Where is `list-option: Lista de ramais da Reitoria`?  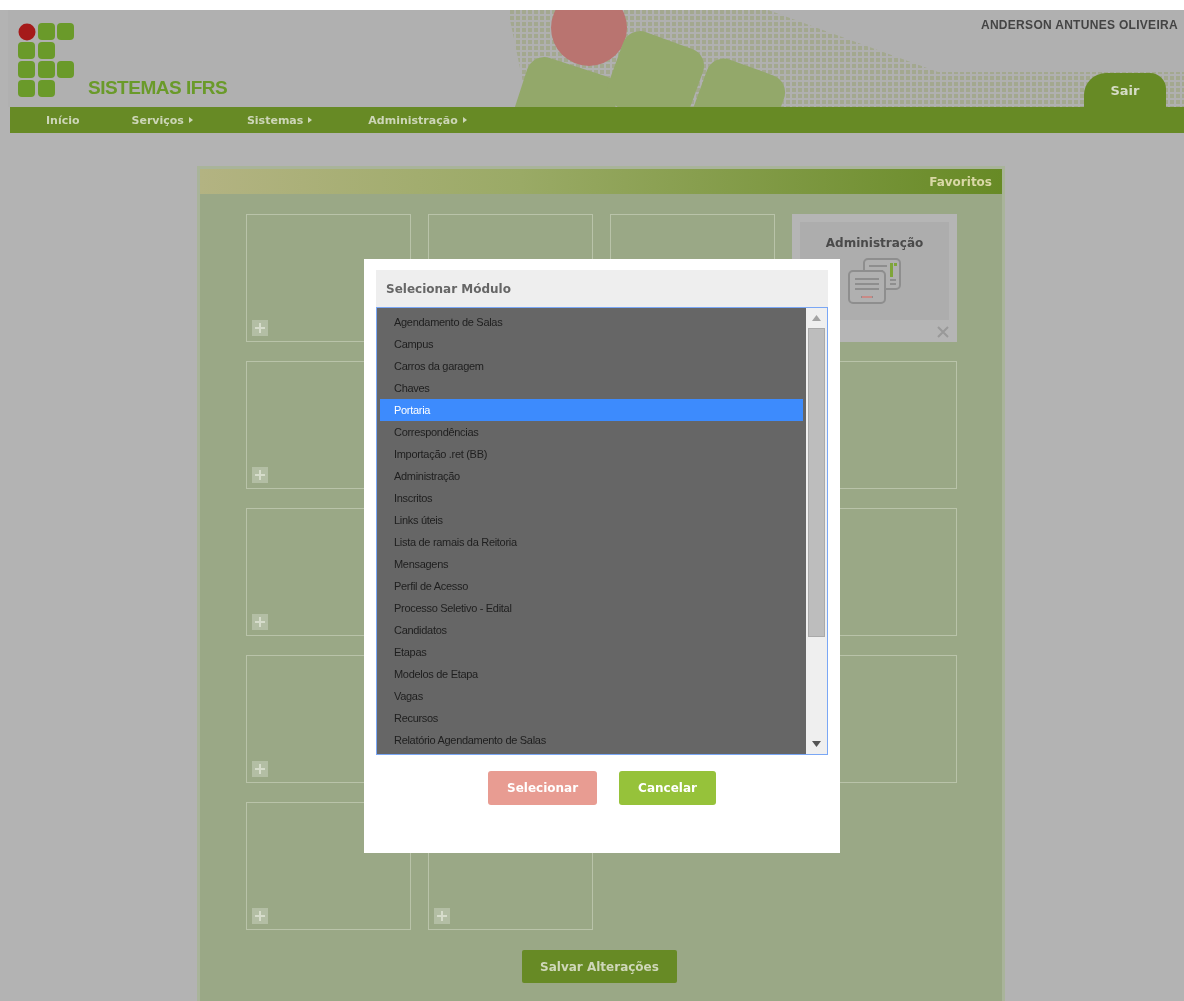 list-option: Lista de ramais da Reitoria is located at coordinates (591, 542).